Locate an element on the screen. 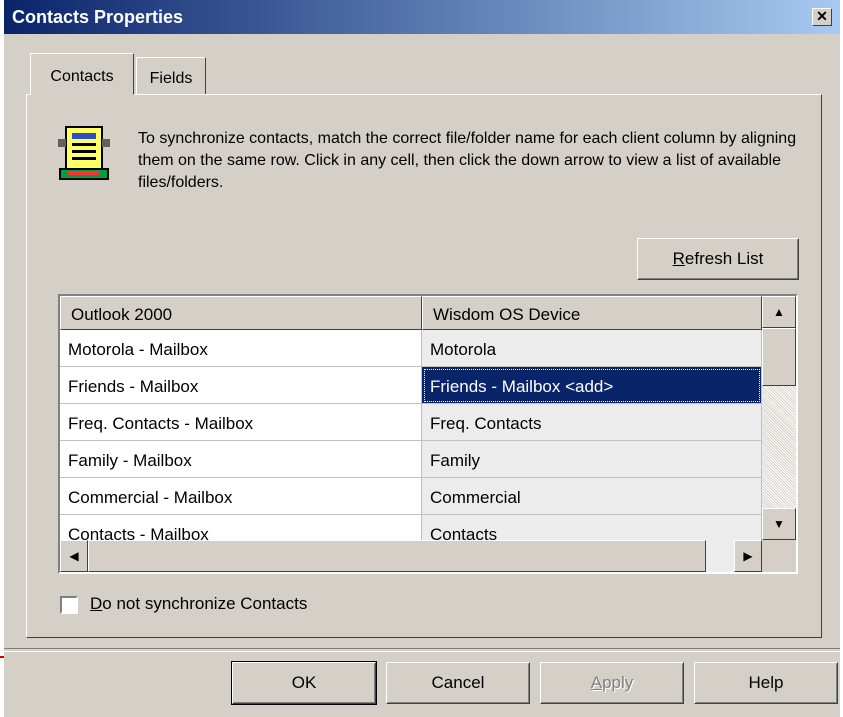 Image resolution: width=843 pixels, height=717 pixels. table-row: Contacts - Mailbox Contacts is located at coordinates (411, 527).